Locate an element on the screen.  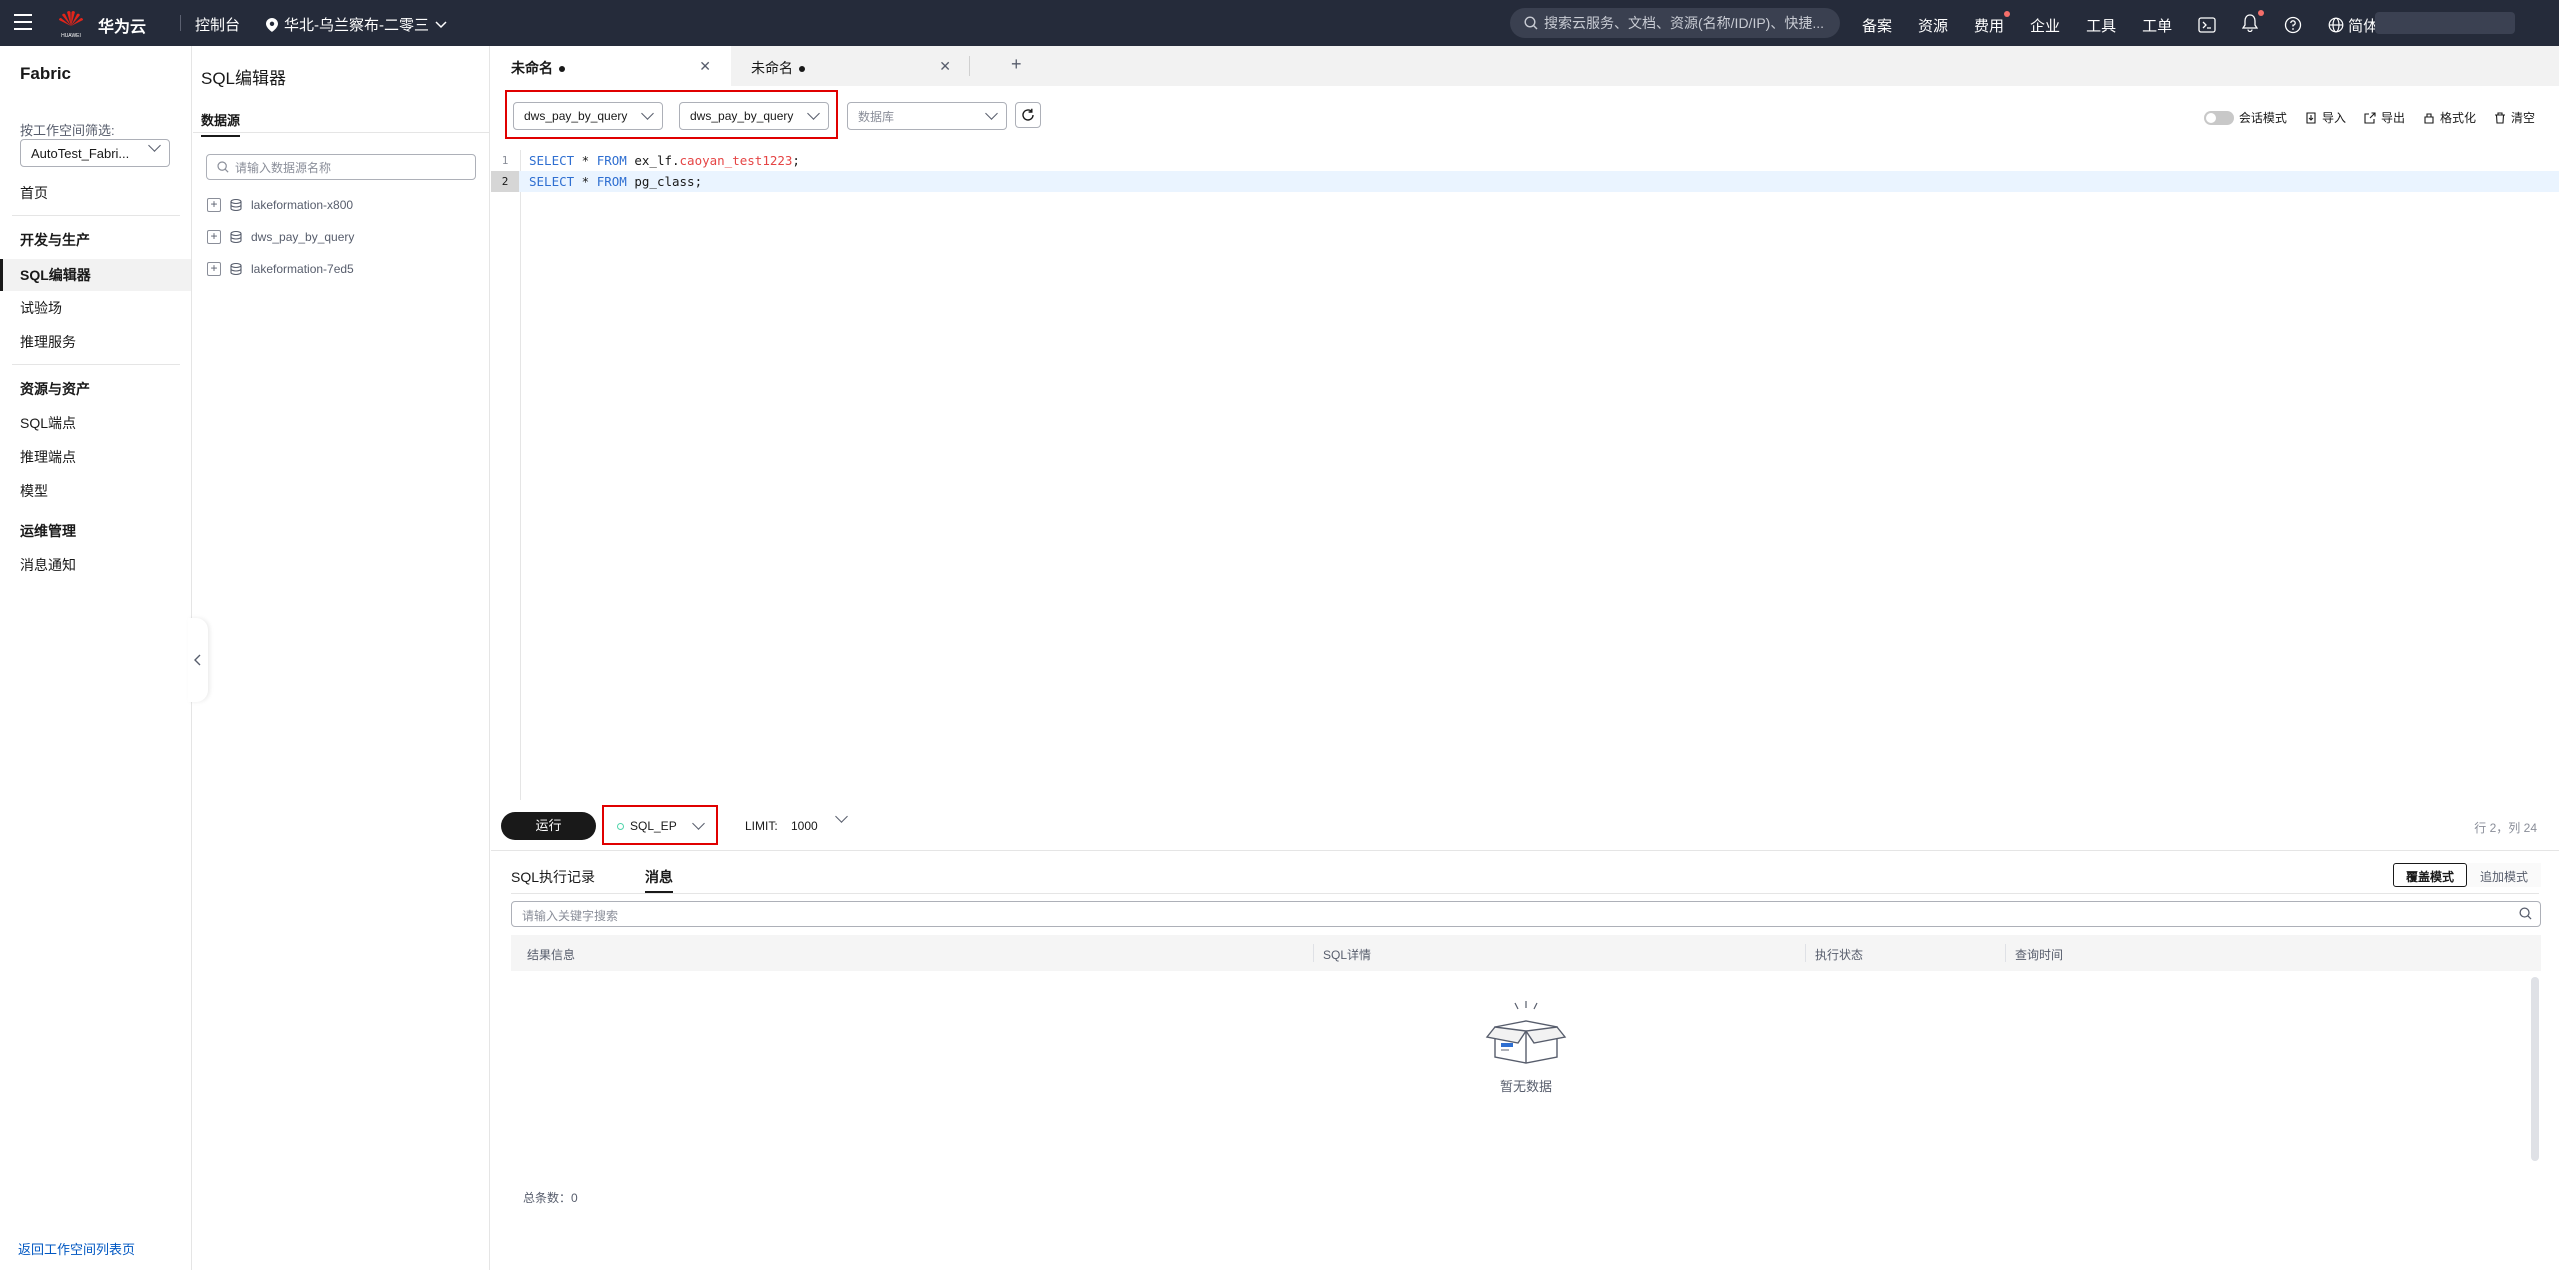
limit-select: 1000 is located at coordinates (804, 826).